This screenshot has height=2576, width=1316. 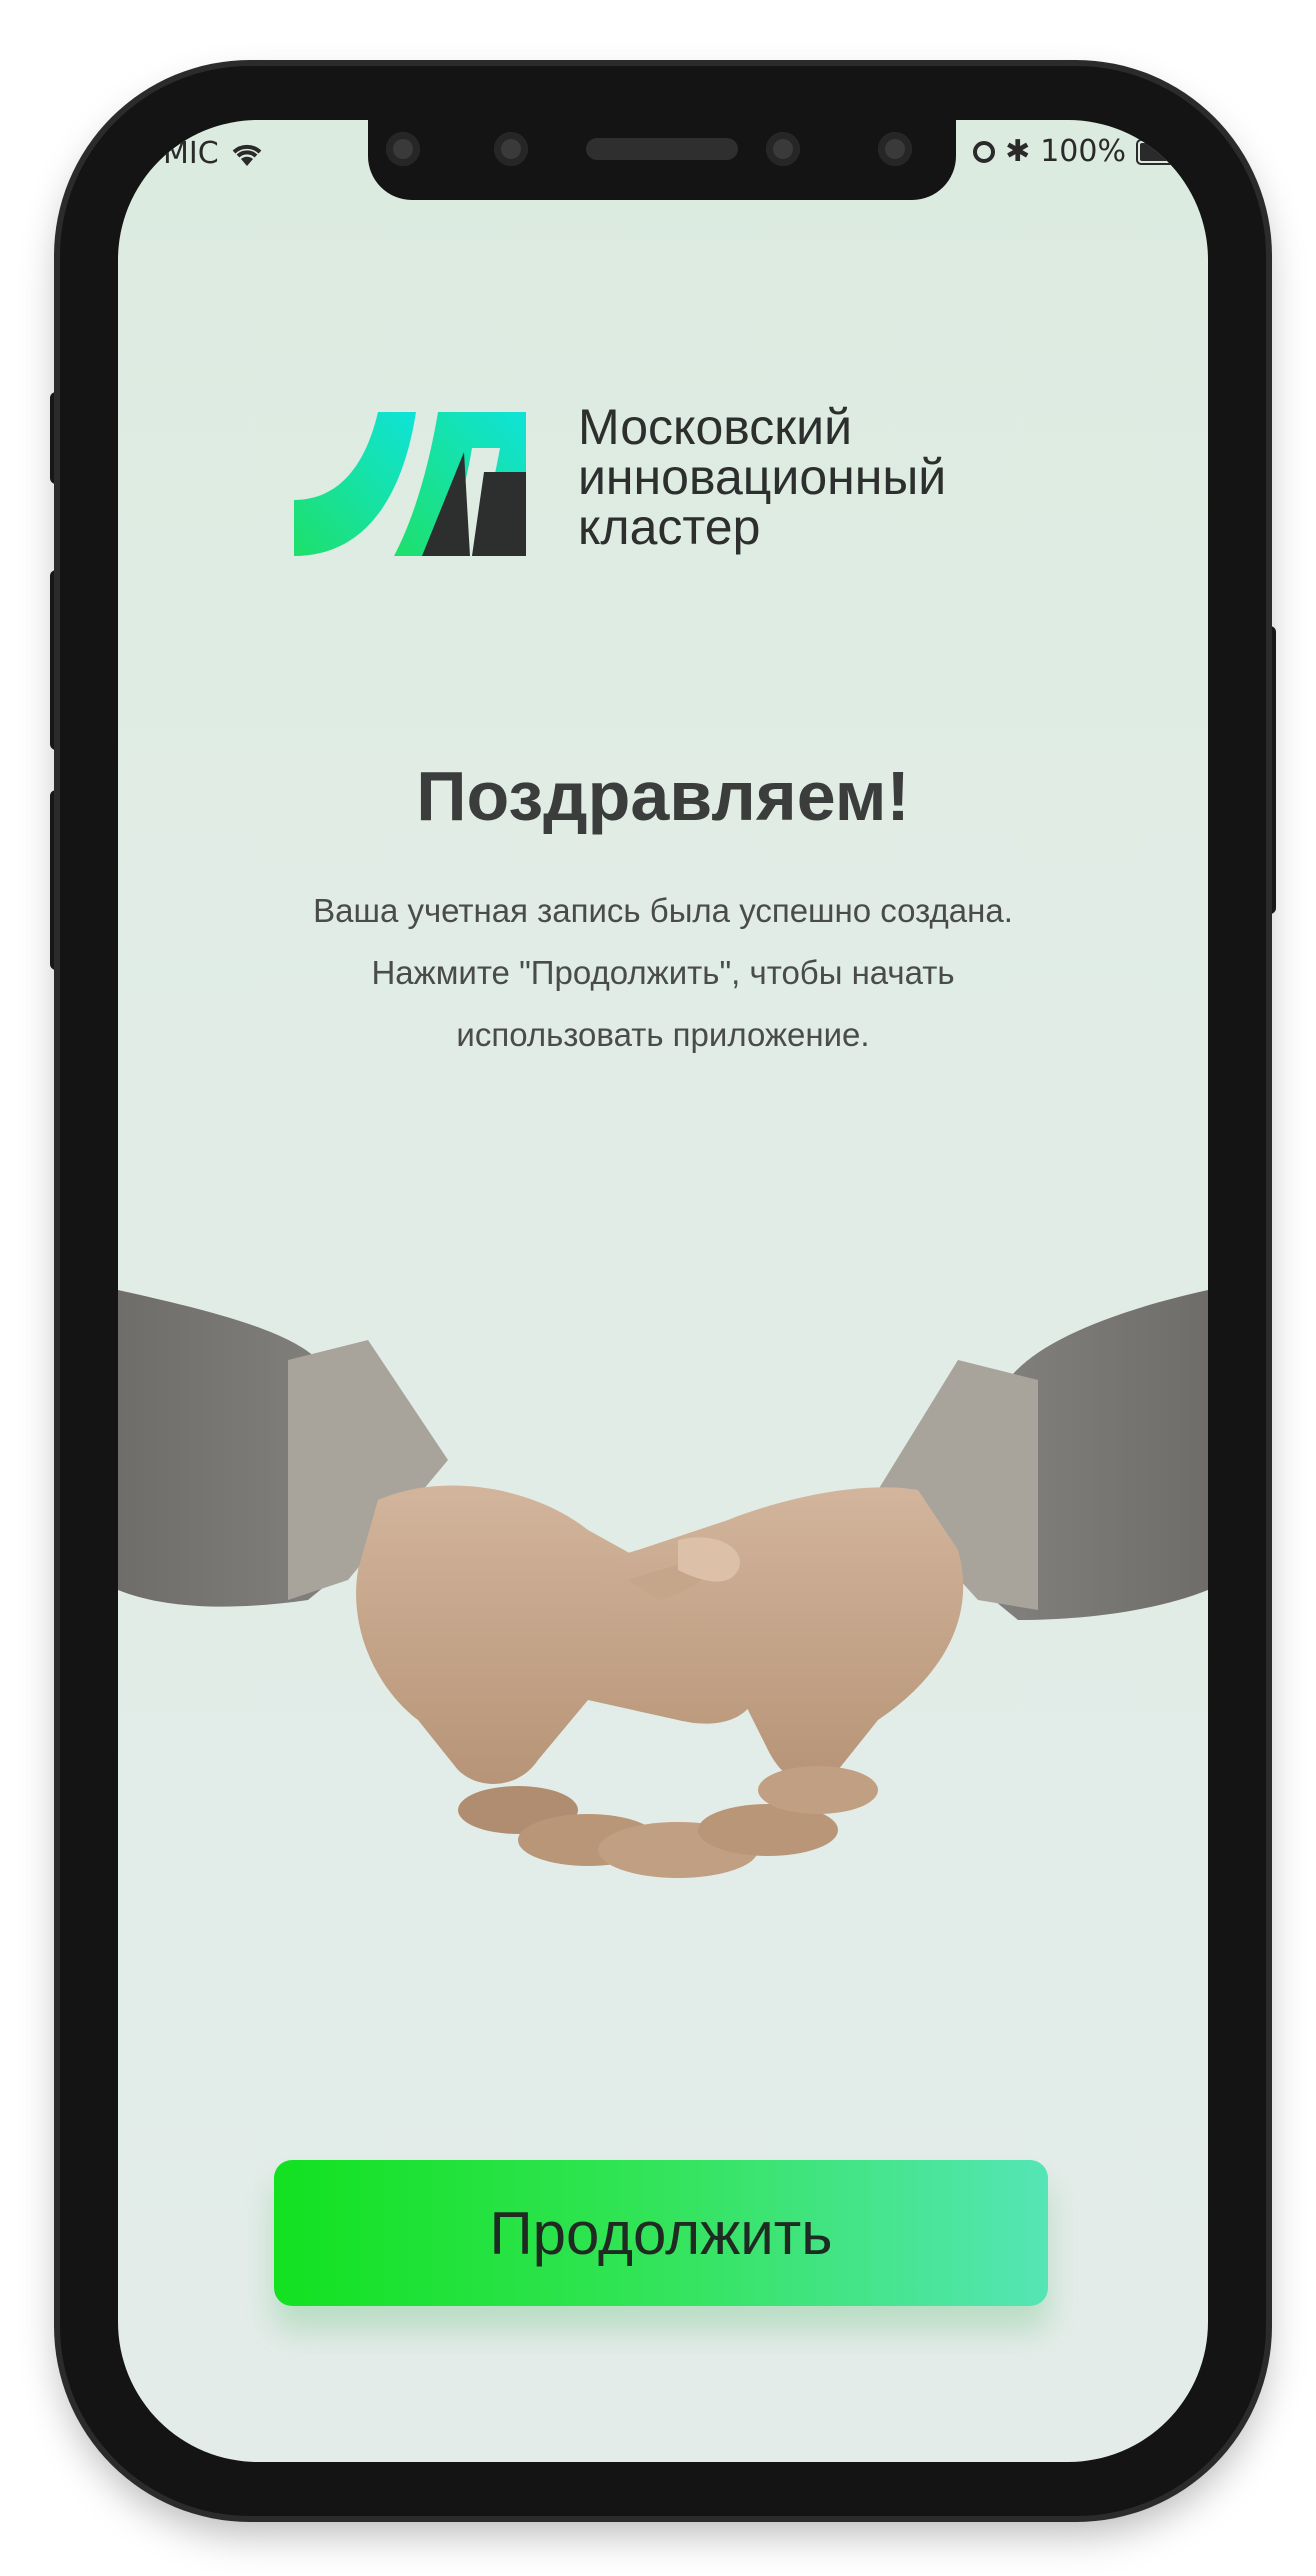 I want to click on message-line: использовать приложение., so click(x=663, y=1034).